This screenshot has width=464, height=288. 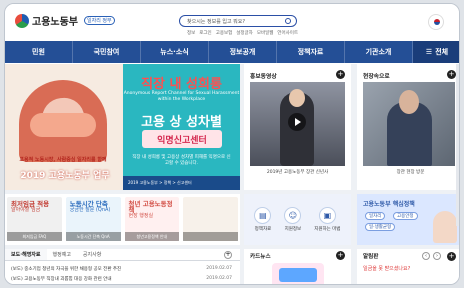 What do you see at coordinates (293, 229) in the screenshot?
I see `shortcut-label: 지원정보` at bounding box center [293, 229].